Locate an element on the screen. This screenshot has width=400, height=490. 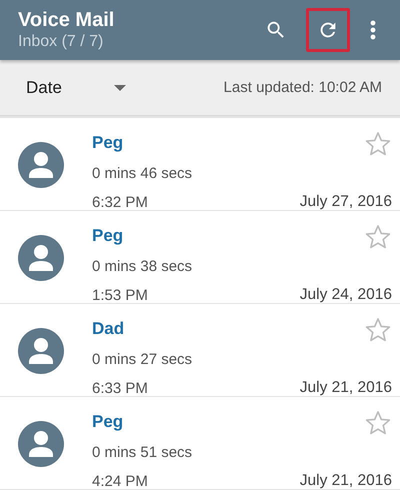
message-duration: 0 mins 27 secs is located at coordinates (143, 359).